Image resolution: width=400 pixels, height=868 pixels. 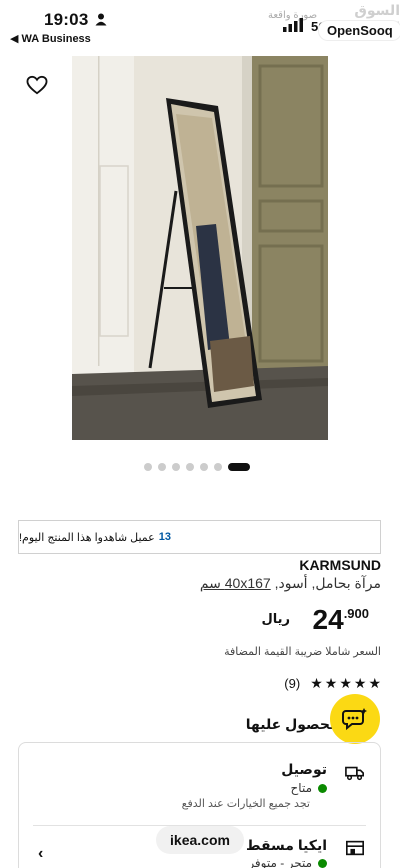 I want to click on chat-sparkle-icon, so click(x=354, y=719).